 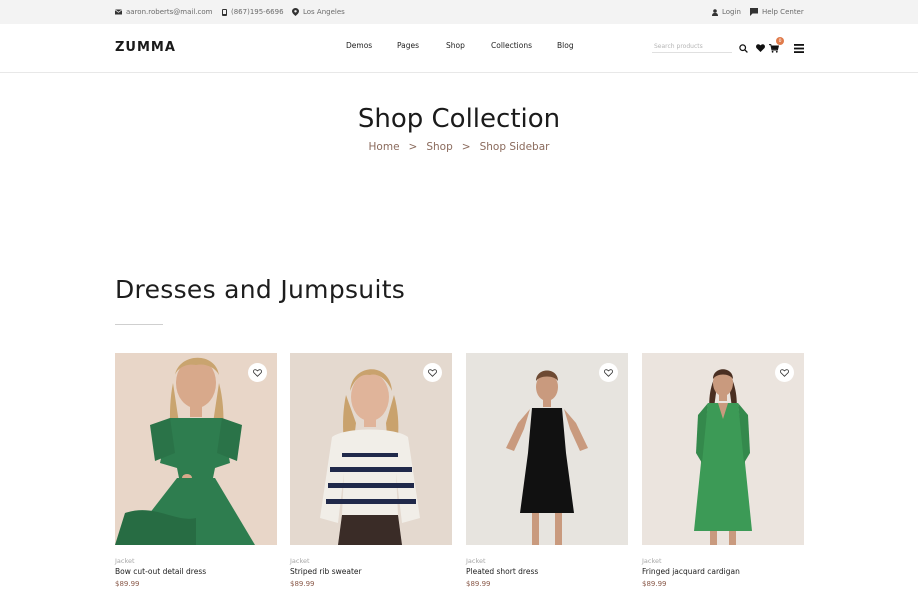 What do you see at coordinates (439, 147) in the screenshot?
I see `breadcrumb-shop: Shop` at bounding box center [439, 147].